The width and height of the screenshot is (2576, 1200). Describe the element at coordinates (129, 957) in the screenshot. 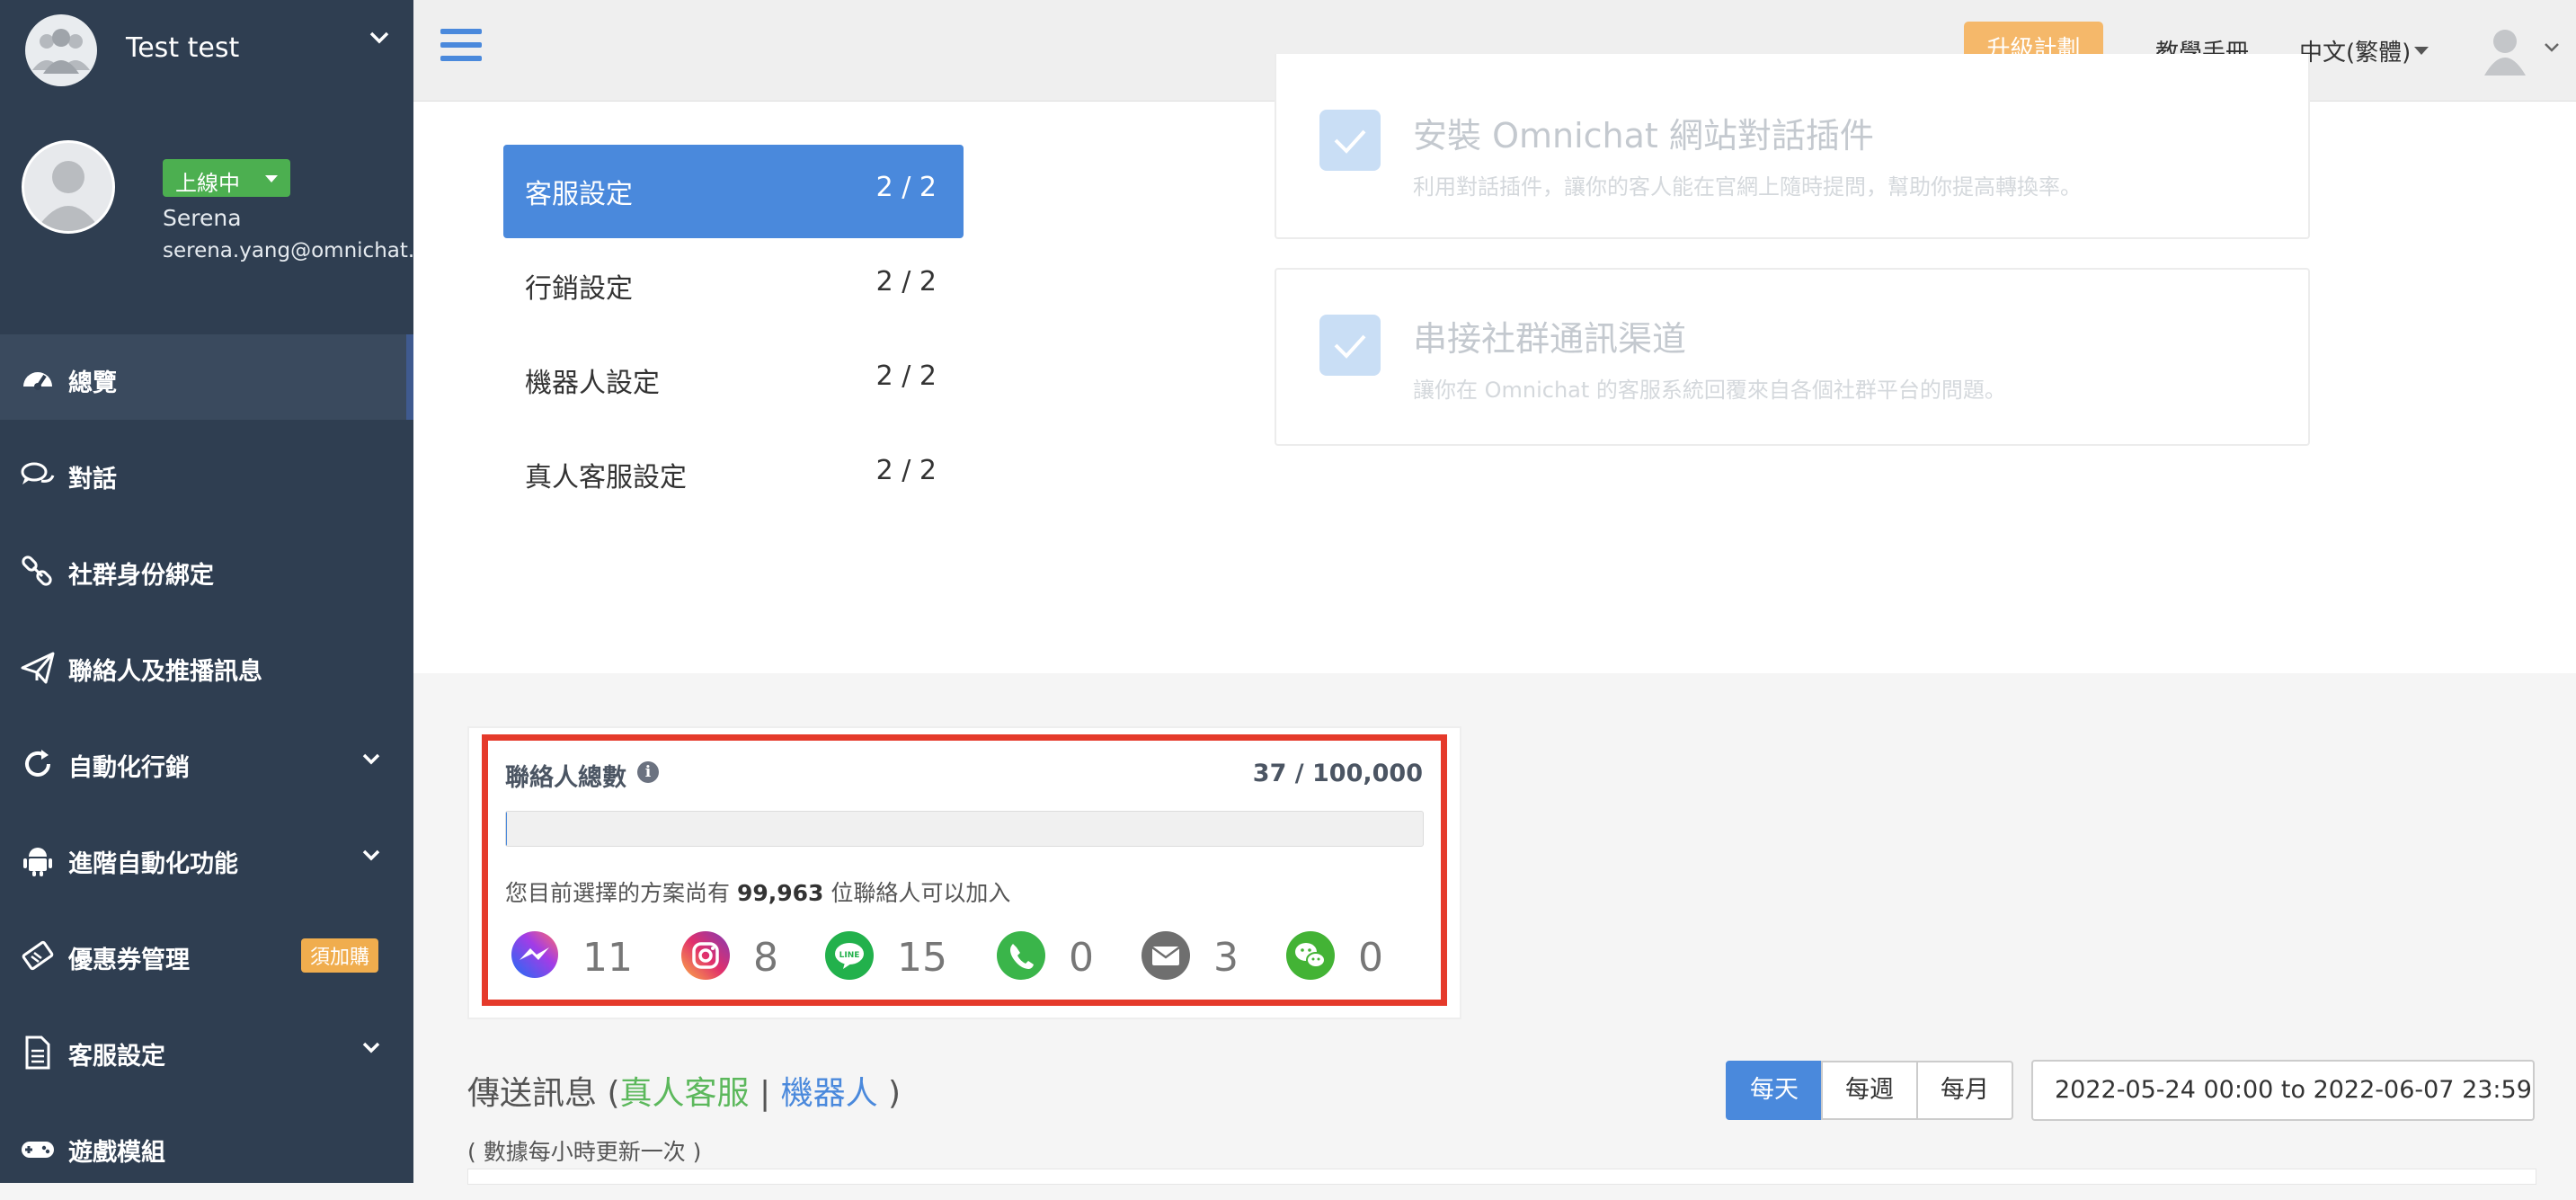

I see `sidebar-item-label: 優惠券管理` at that location.